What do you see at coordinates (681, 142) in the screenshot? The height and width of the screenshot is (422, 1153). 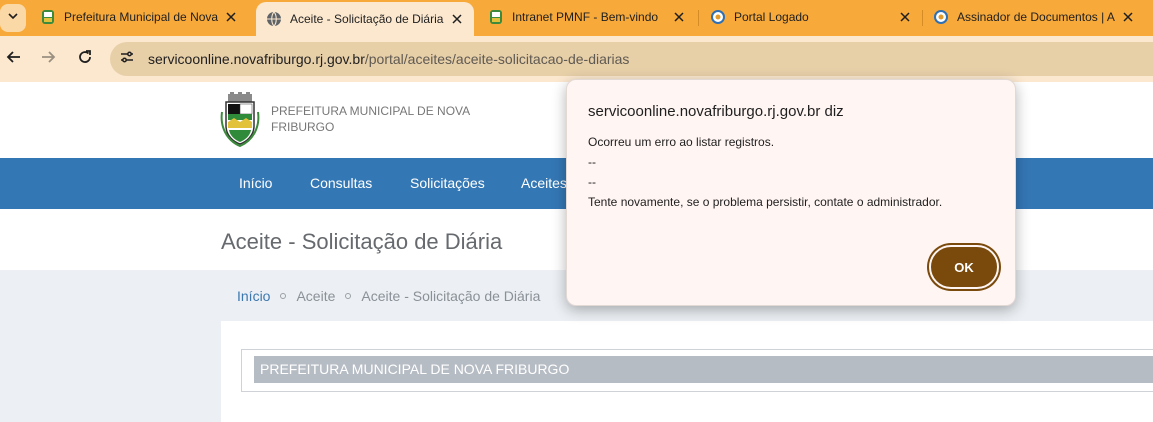 I see `dialog-message-line: Ocorreu um erro ao listar registros.` at bounding box center [681, 142].